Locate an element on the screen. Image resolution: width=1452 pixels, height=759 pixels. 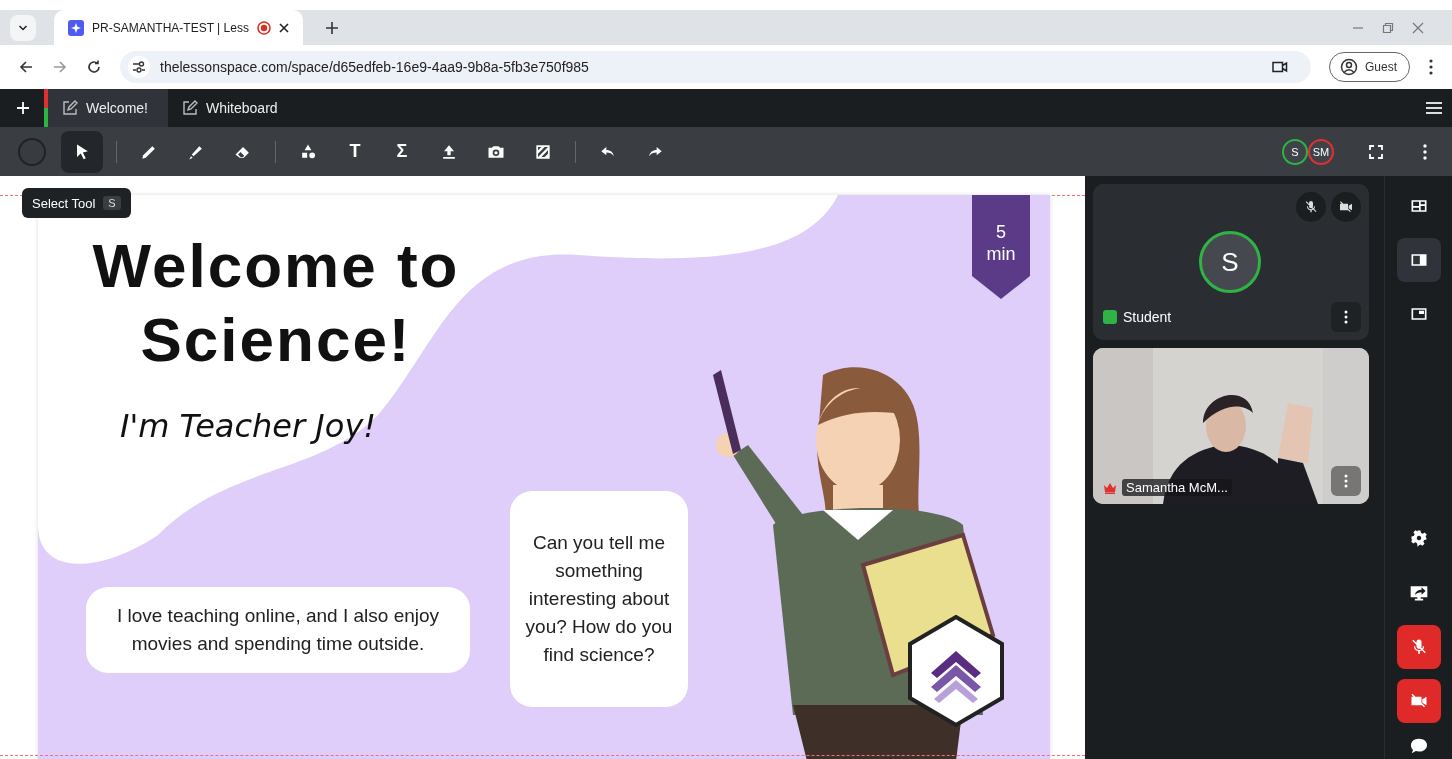
slide-title: Welcome to Science! is located at coordinates (276, 303).